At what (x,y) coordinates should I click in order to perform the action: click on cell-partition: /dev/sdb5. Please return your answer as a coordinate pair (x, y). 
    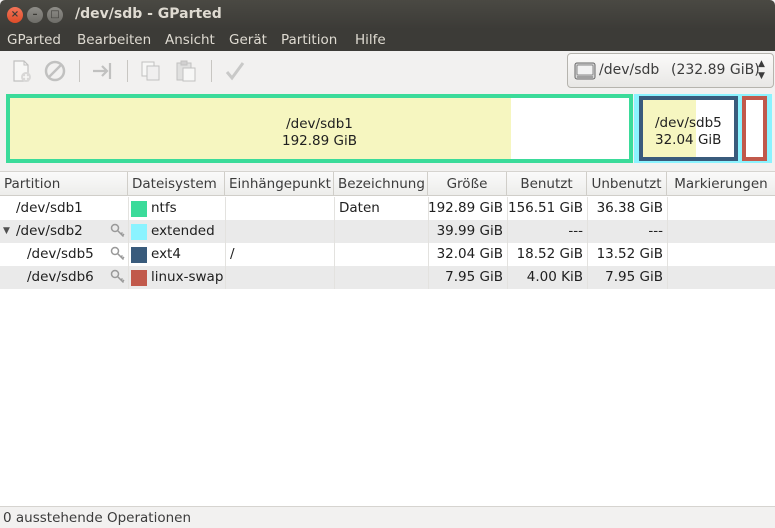
    Looking at the image, I should click on (60, 254).